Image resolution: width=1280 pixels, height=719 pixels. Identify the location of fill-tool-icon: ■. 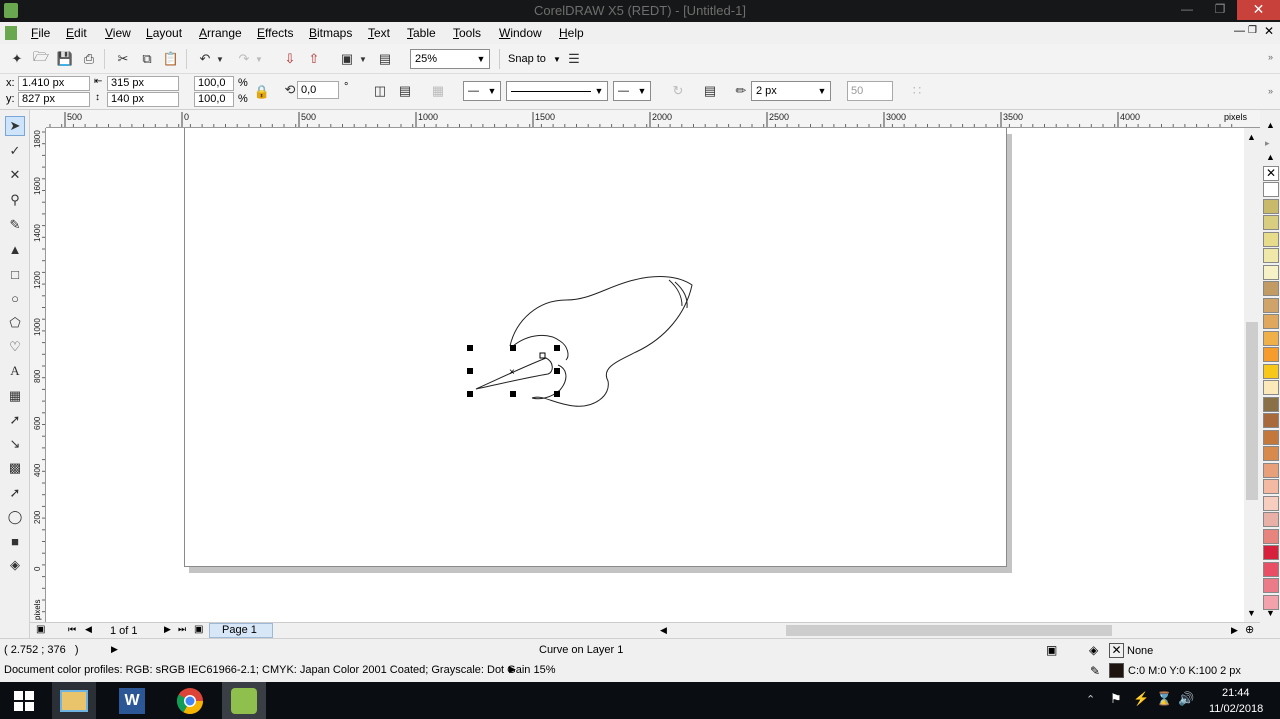
(15, 541).